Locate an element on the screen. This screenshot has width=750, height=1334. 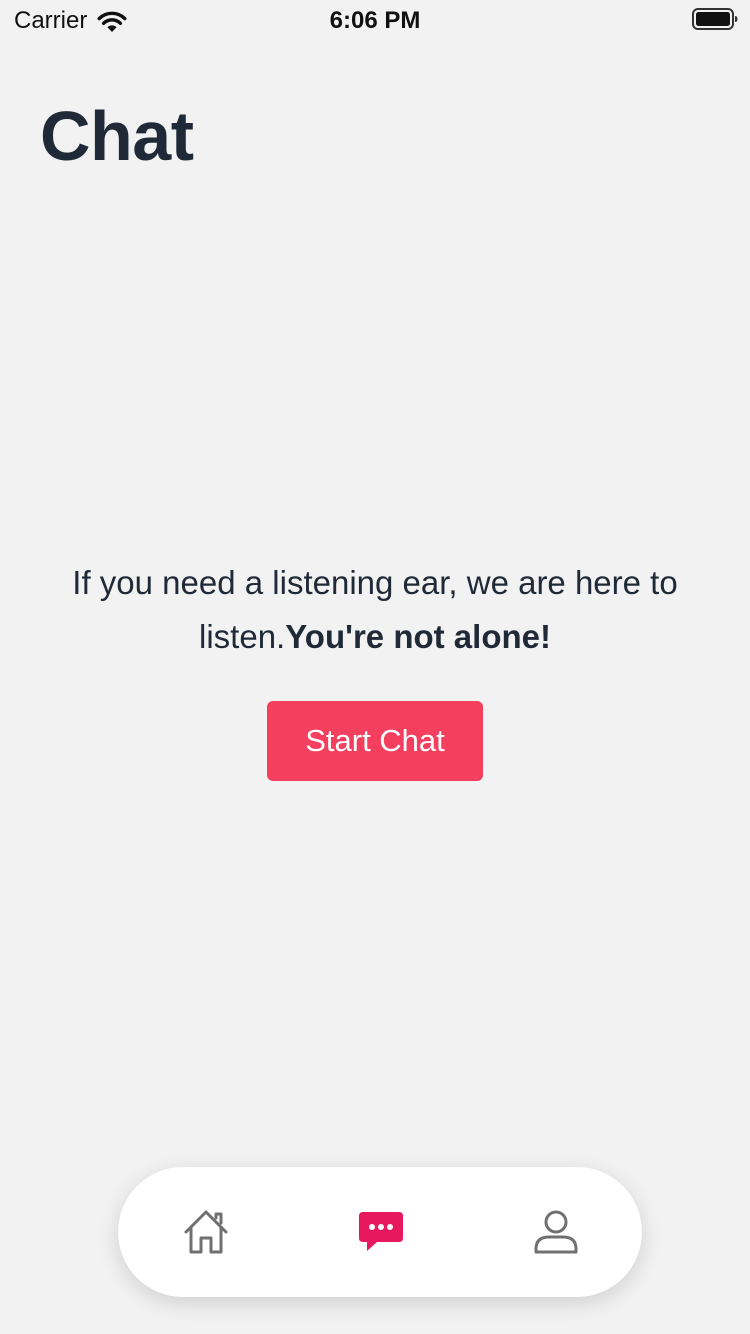
home-icon is located at coordinates (206, 1232).